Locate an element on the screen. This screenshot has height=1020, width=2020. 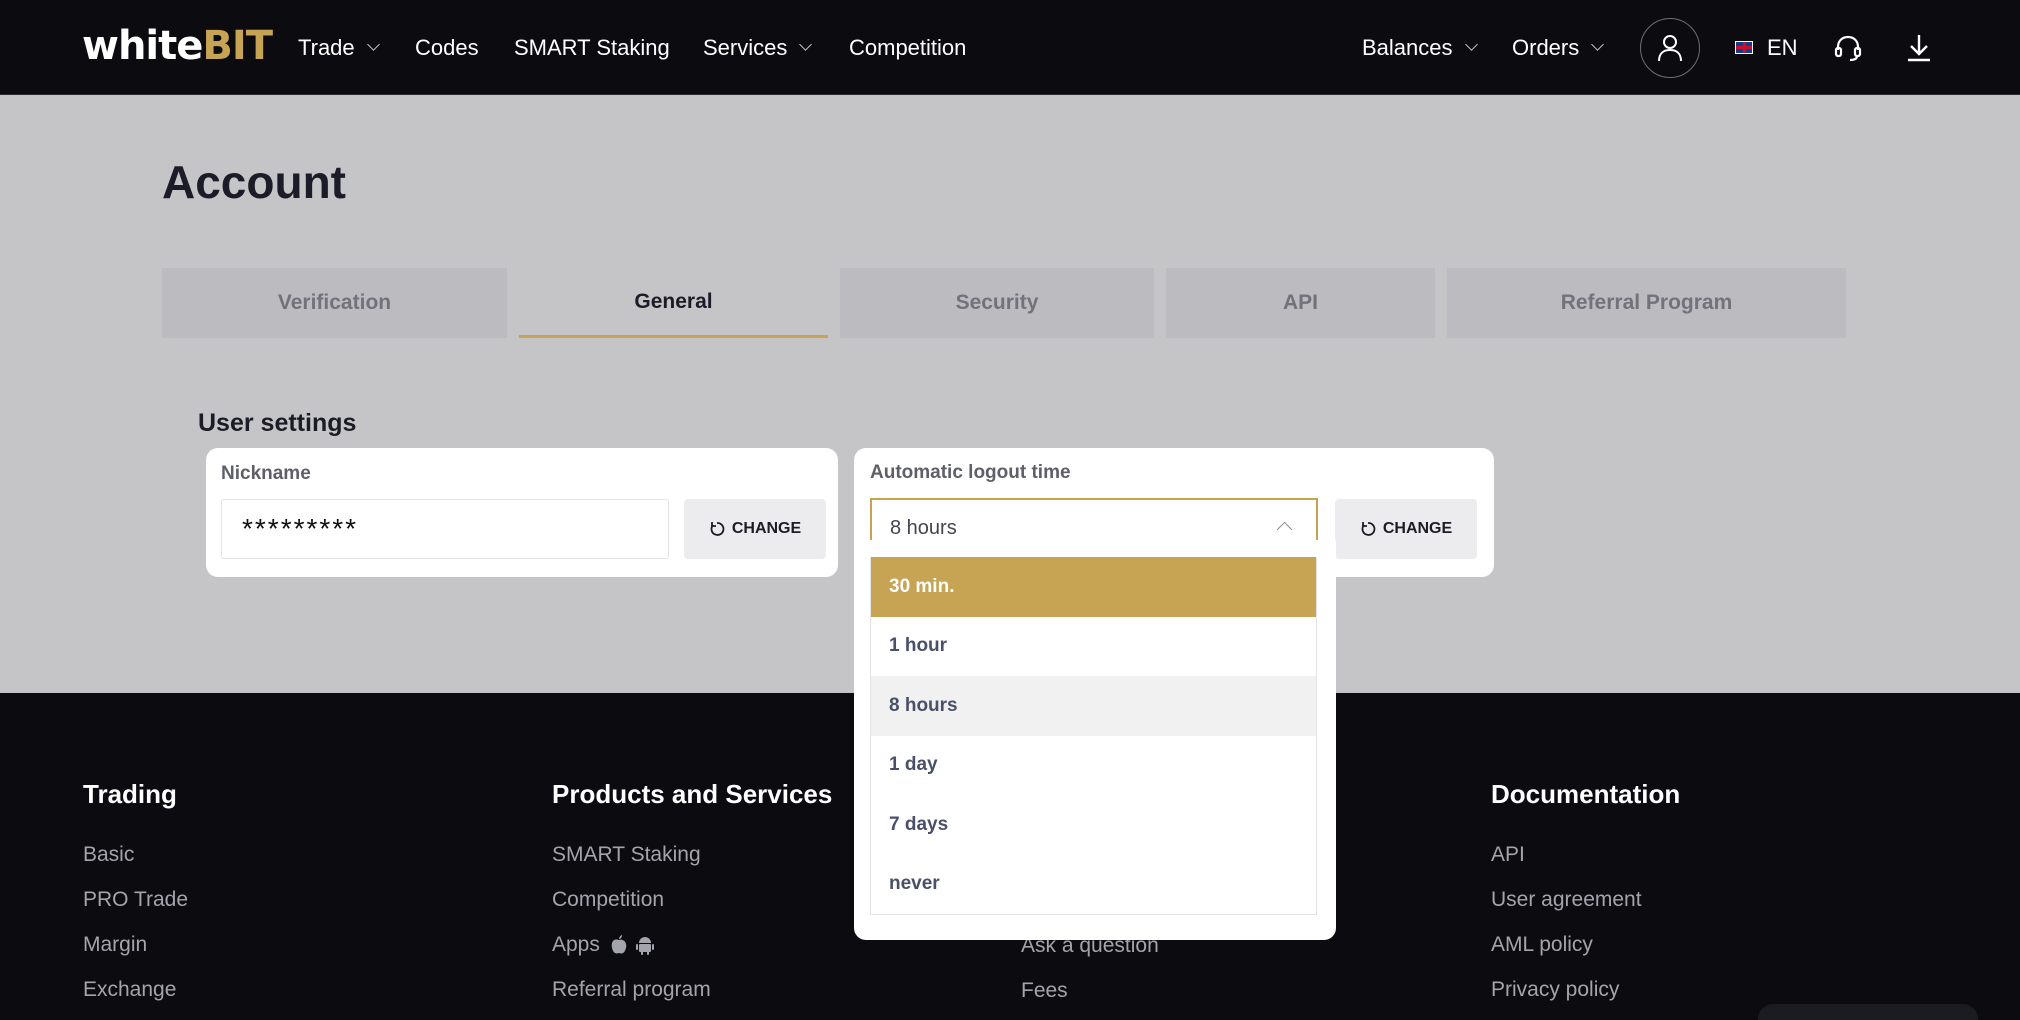
tab-referral-program-label: Referral Program is located at coordinates (1646, 302).